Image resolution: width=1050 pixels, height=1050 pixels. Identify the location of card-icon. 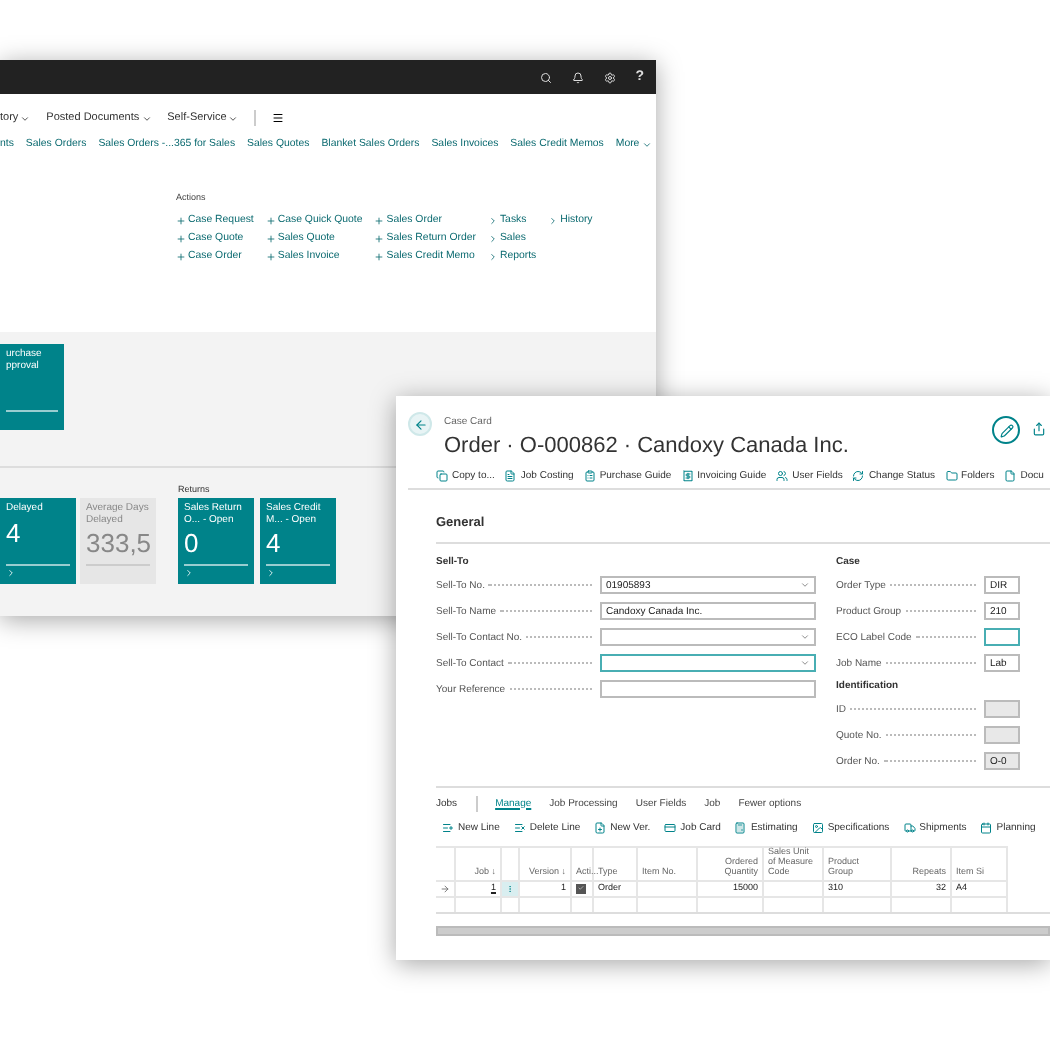
(670, 828).